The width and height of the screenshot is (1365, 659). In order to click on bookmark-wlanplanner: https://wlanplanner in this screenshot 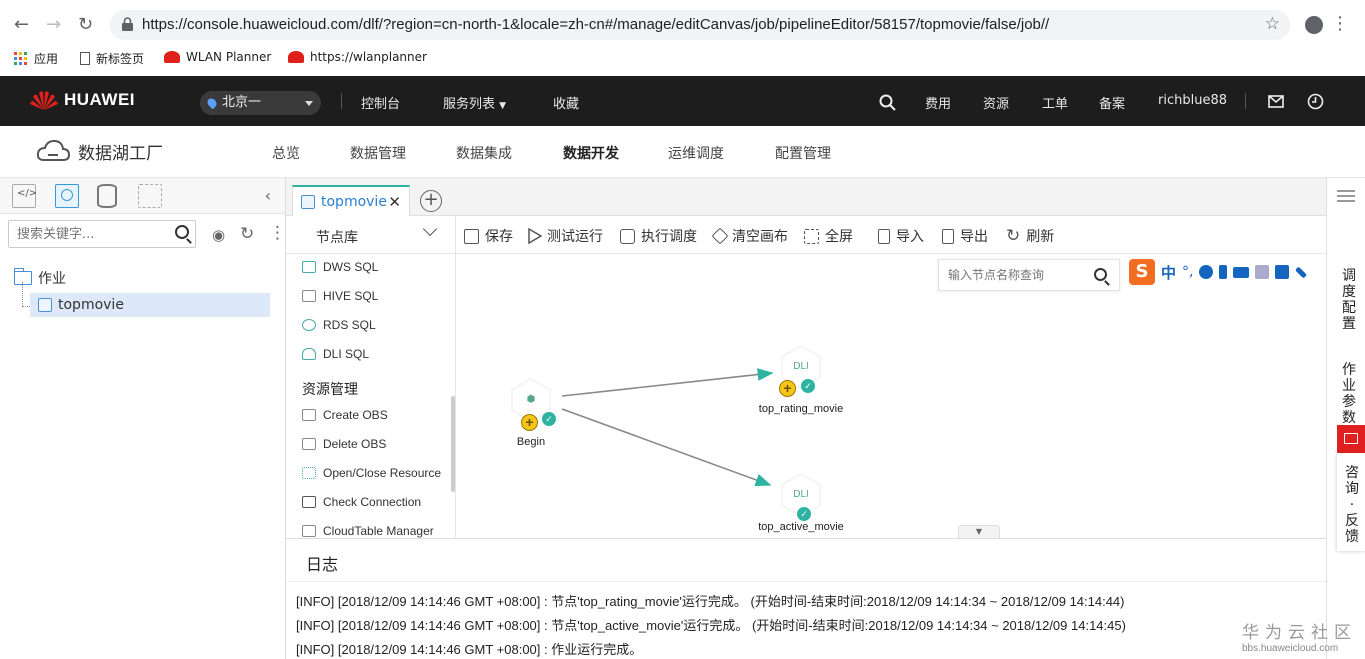, I will do `click(357, 57)`.